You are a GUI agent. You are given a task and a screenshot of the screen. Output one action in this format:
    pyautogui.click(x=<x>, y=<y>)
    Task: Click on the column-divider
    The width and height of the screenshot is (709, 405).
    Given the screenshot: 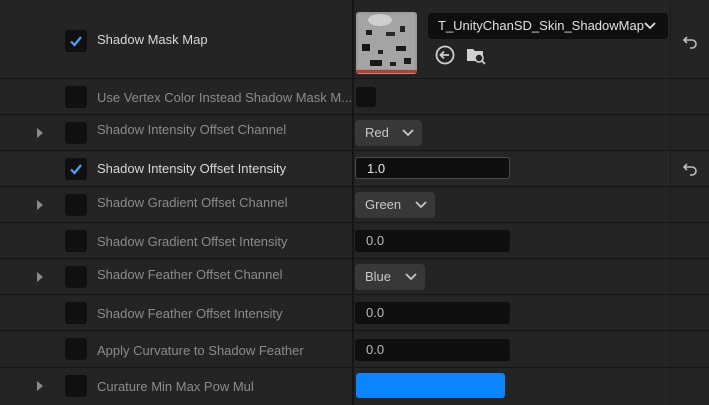 What is the action you would take?
    pyautogui.click(x=353, y=202)
    